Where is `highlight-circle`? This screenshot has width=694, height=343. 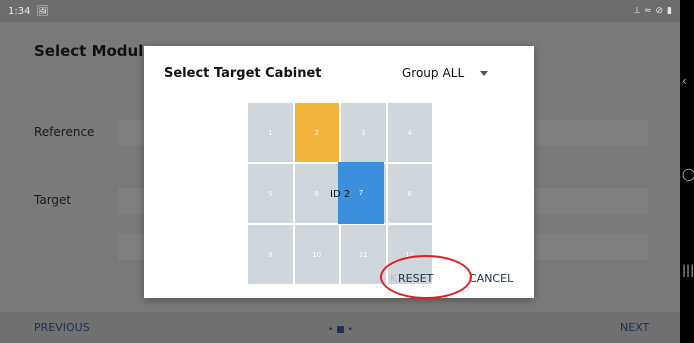 highlight-circle is located at coordinates (426, 277).